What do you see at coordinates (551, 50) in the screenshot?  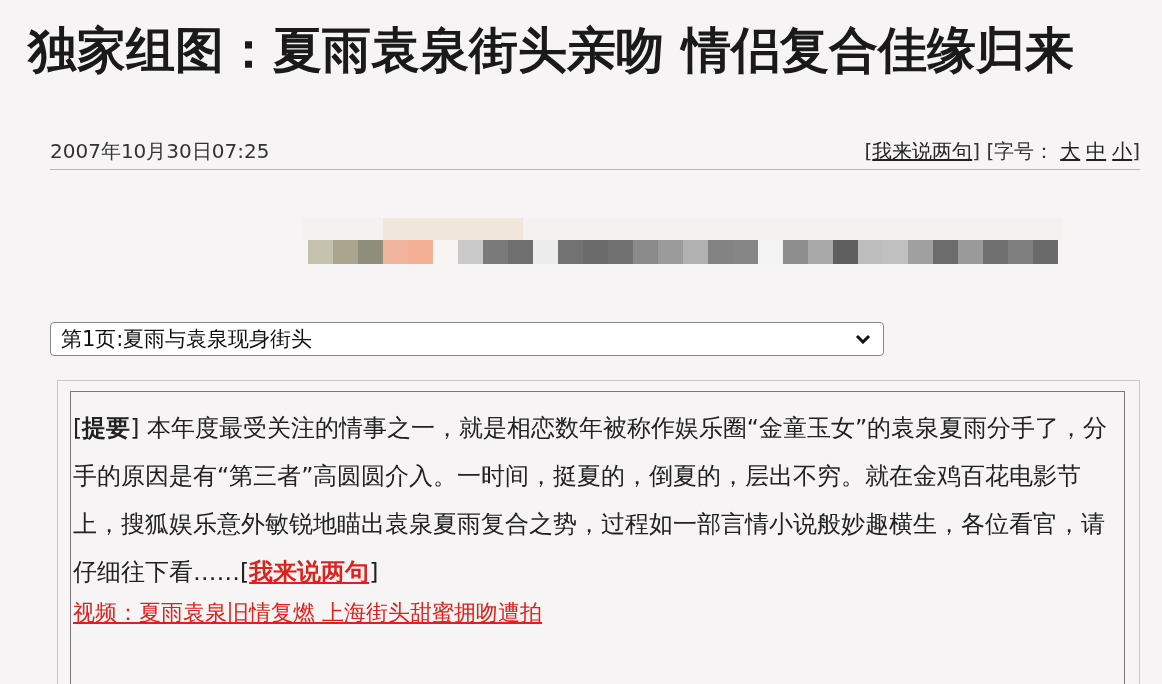 I see `headline: 独家组图：夏雨袁泉街头亲吻 情侣复合佳缘归来` at bounding box center [551, 50].